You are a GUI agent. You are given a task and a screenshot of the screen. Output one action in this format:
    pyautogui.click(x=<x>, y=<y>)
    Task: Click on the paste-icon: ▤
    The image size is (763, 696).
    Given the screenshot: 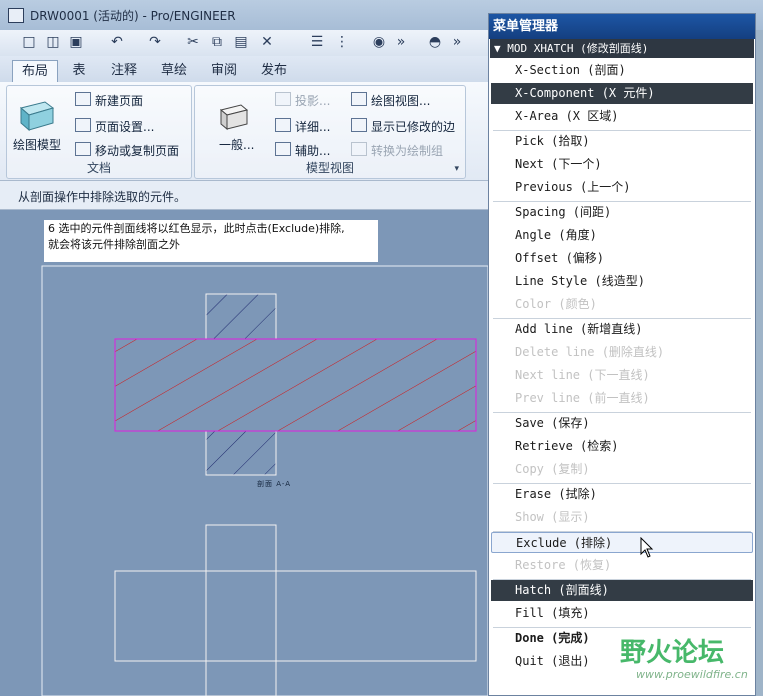 What is the action you would take?
    pyautogui.click(x=241, y=42)
    